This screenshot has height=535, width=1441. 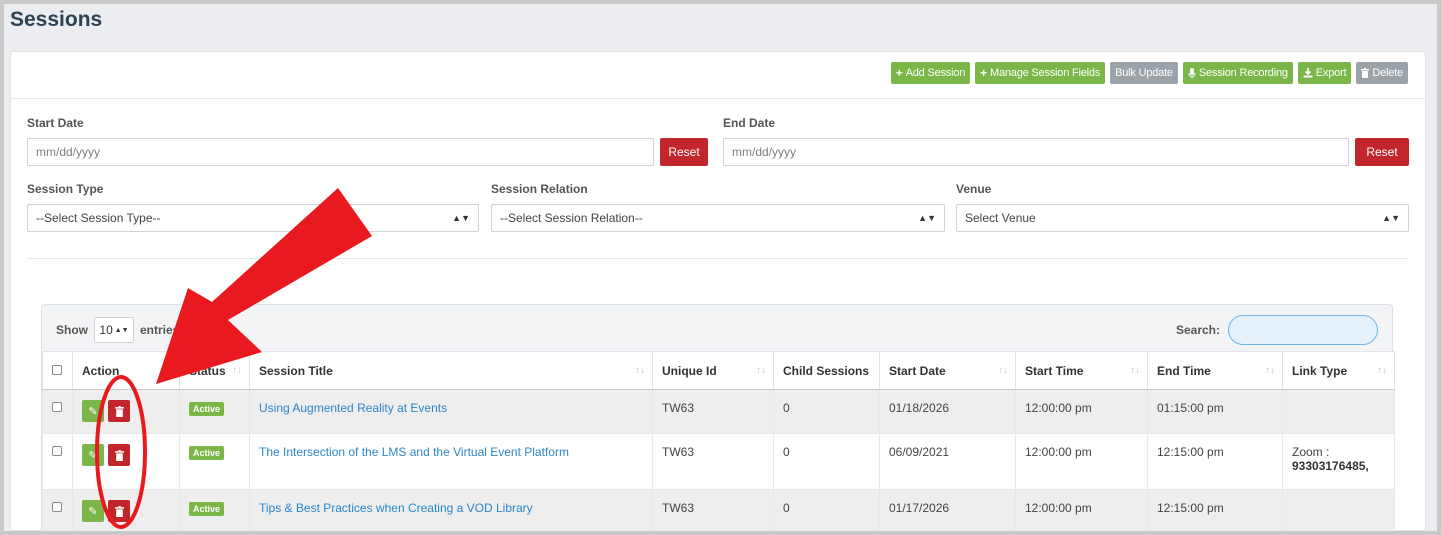 I want to click on row-start-date: 06/09/2021, so click(x=947, y=461).